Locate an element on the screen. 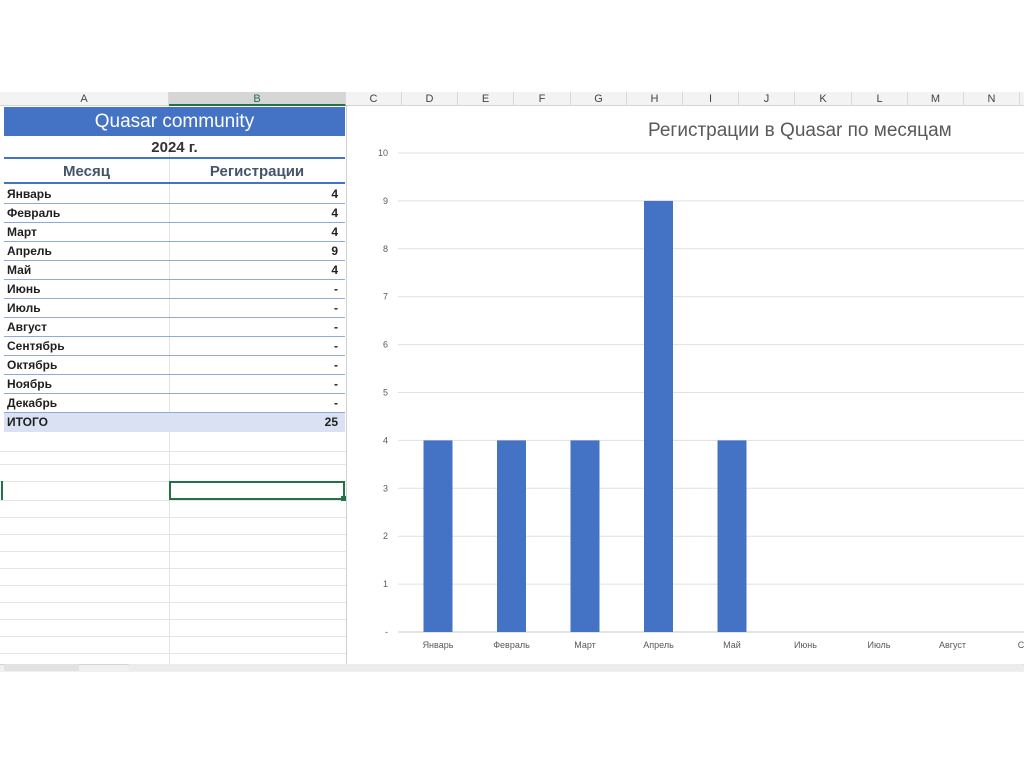  column-header-c: C is located at coordinates (374, 99).